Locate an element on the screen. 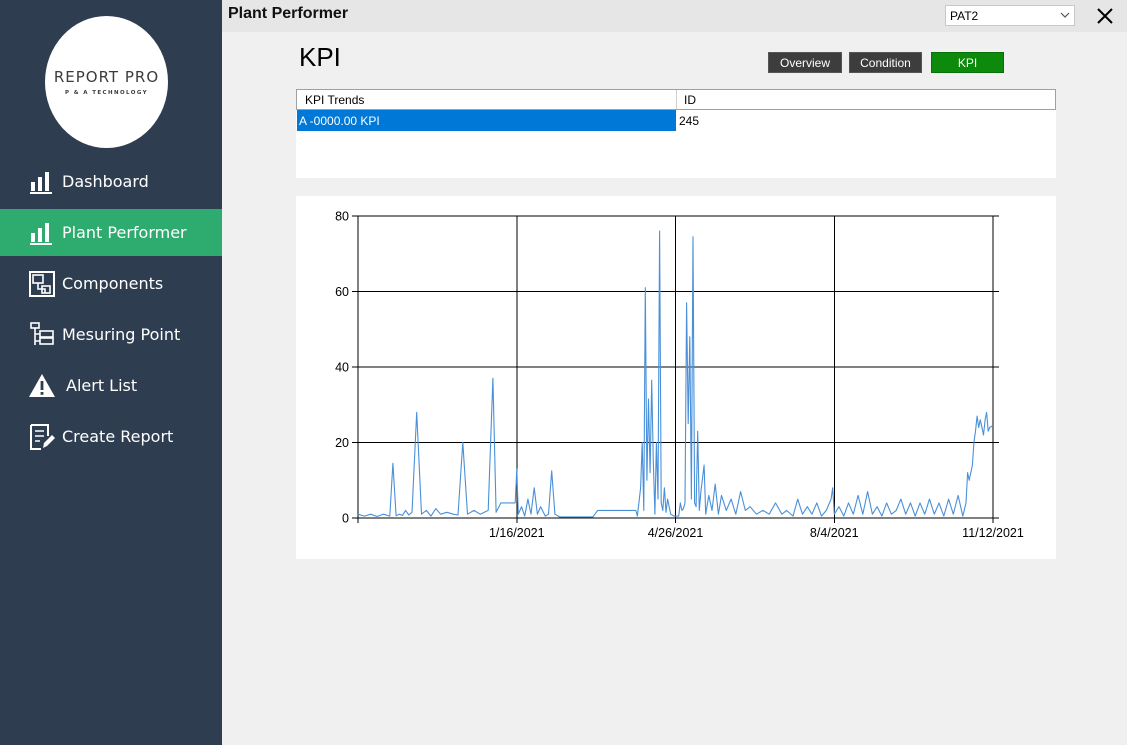 The width and height of the screenshot is (1127, 745). y-tick-label: 40 is located at coordinates (342, 368).